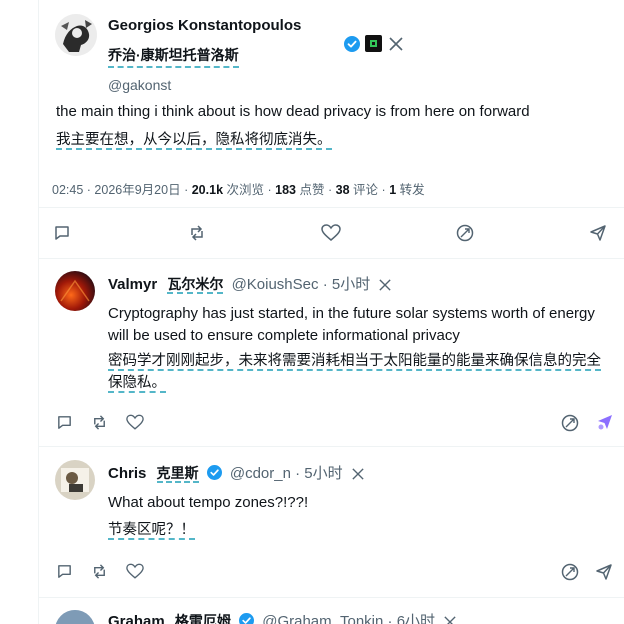 The height and width of the screenshot is (624, 624). What do you see at coordinates (366, 190) in the screenshot?
I see `comments-label: 评论` at bounding box center [366, 190].